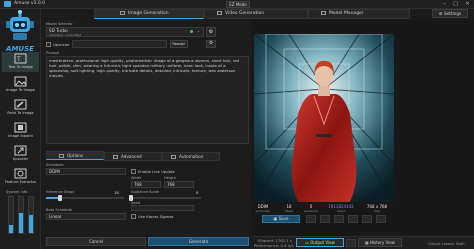 This screenshot has height=249, width=474. Describe the element at coordinates (125, 32) in the screenshot. I see `model-select: SD Turbo StabilityAI - ControlNet` at that location.